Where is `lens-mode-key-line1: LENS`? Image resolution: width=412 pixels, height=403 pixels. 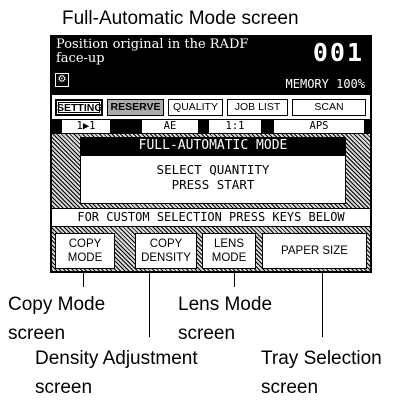
lens-mode-key-line1: LENS is located at coordinates (229, 244).